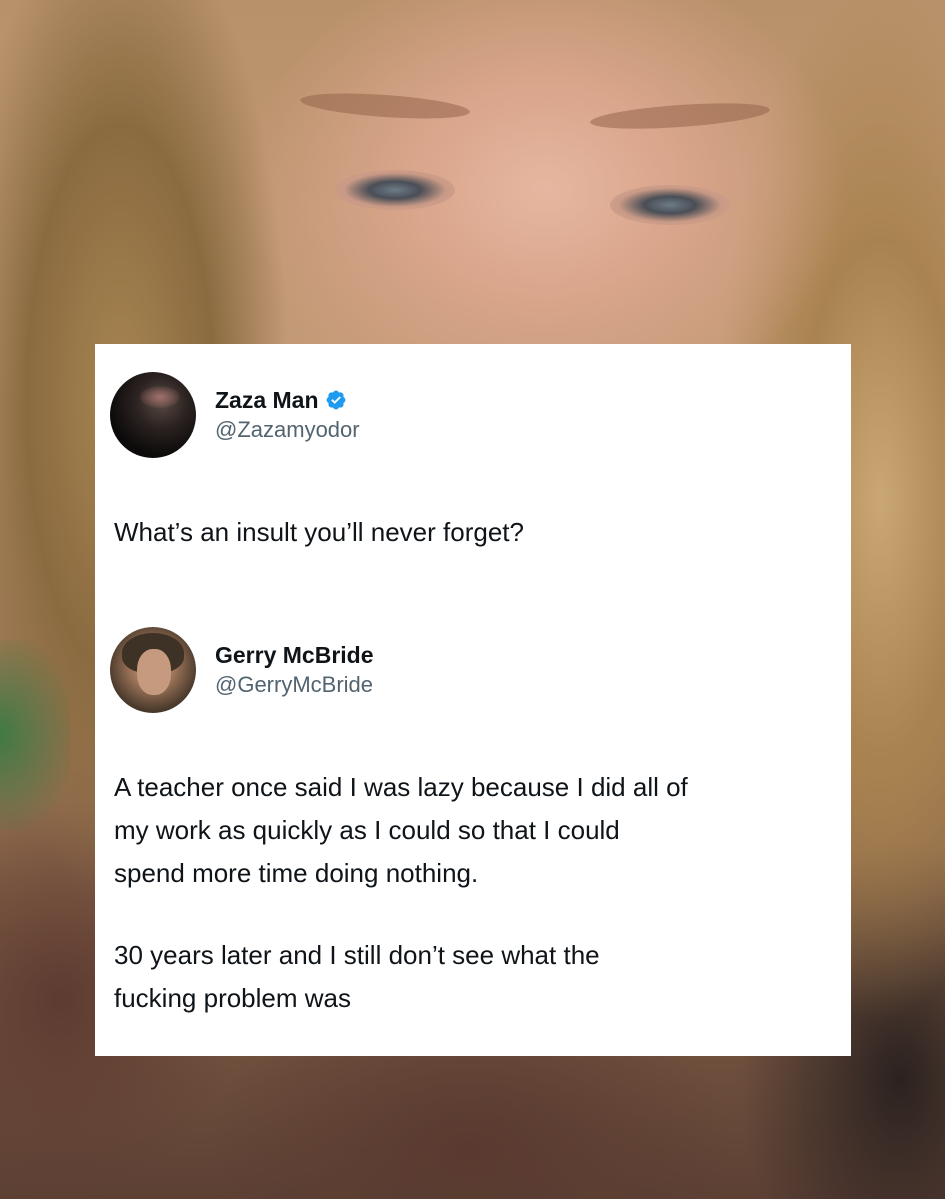 Image resolution: width=945 pixels, height=1199 pixels. I want to click on tweet-text: What’s an insult you’ll never forget?, so click(319, 532).